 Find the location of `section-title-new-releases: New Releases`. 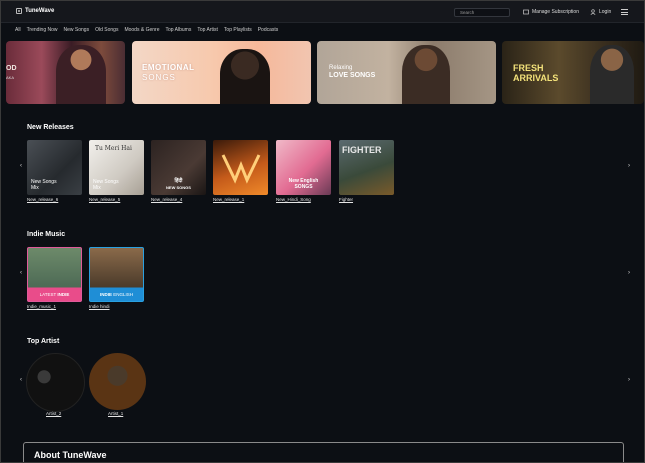

section-title-new-releases: New Releases is located at coordinates (50, 127).